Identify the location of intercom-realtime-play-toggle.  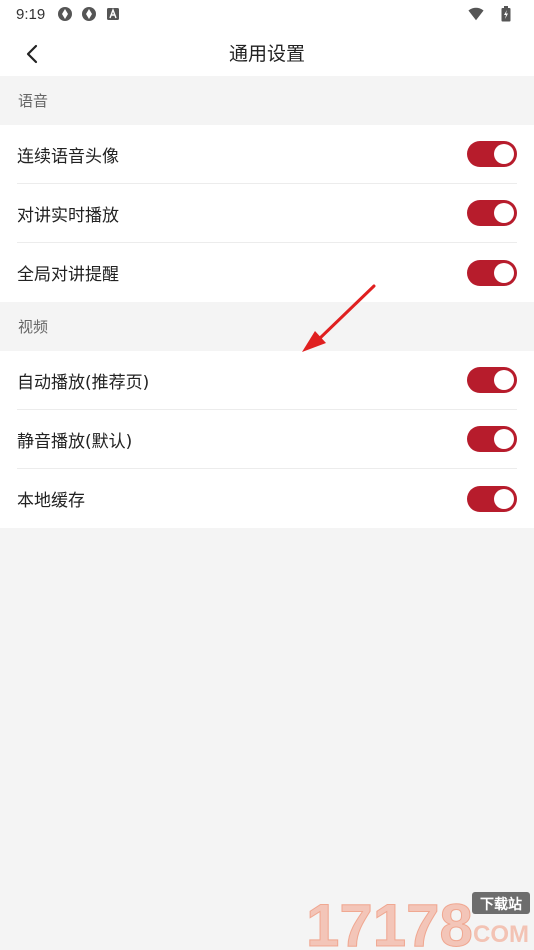
(492, 213).